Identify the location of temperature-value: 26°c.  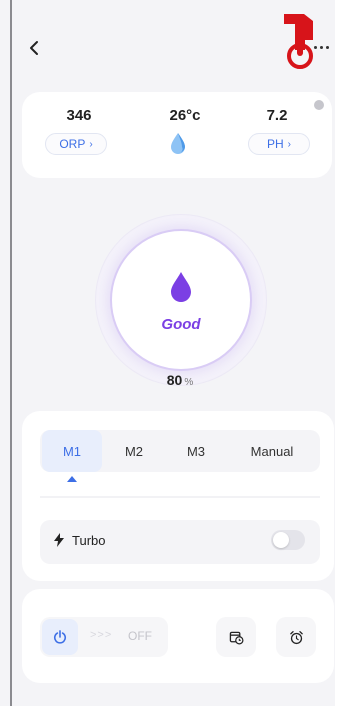
(185, 115).